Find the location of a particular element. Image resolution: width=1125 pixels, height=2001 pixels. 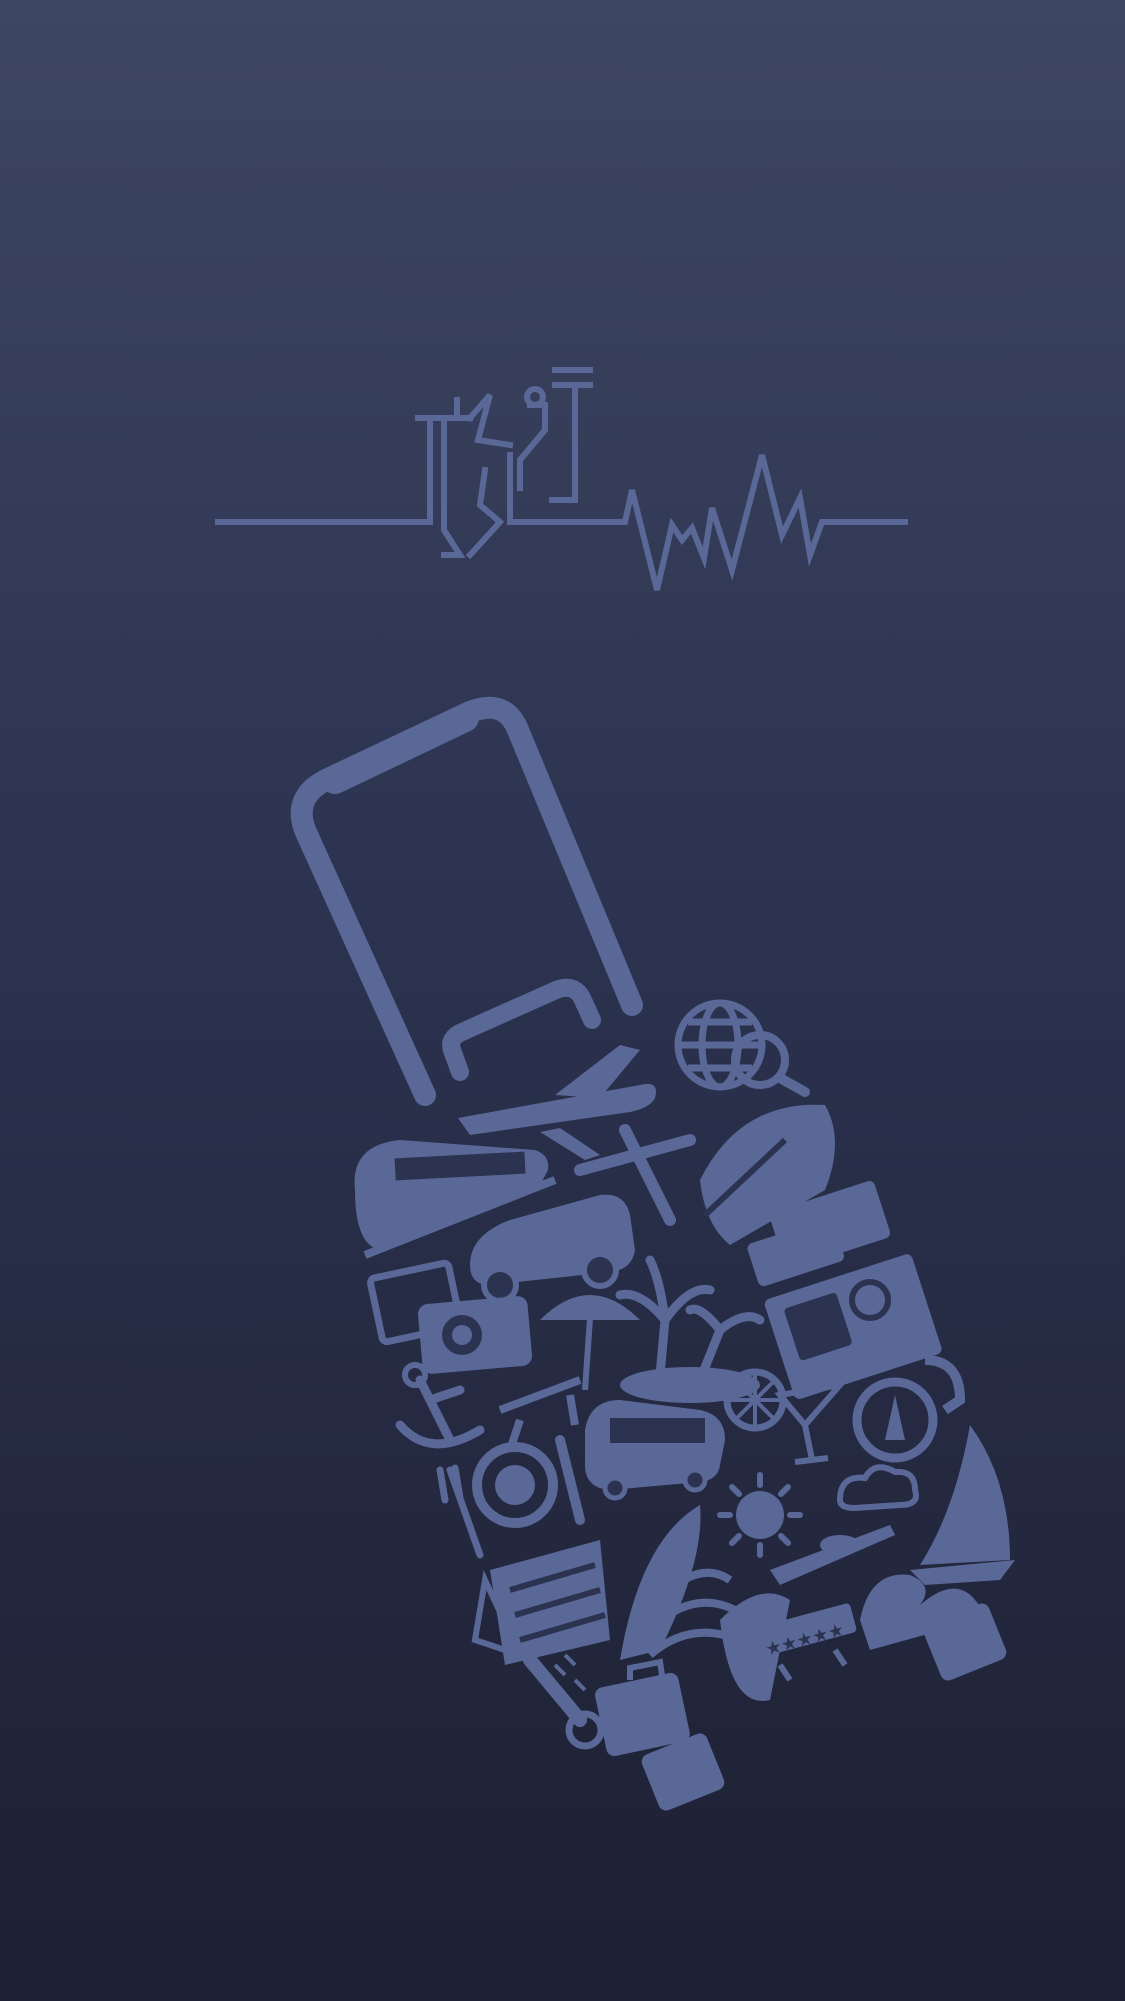

globe-icon is located at coordinates (720, 1045).